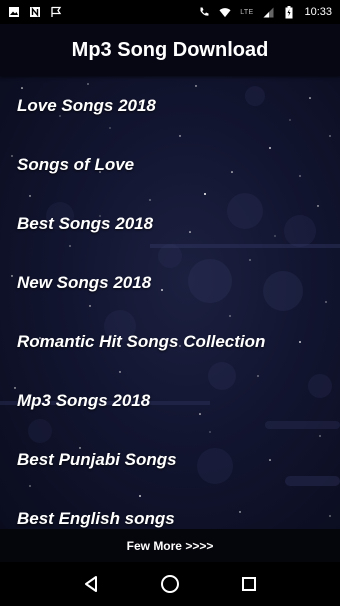 Image resolution: width=340 pixels, height=606 pixels. What do you see at coordinates (170, 12) in the screenshot?
I see `status-bar: LTE 10:33` at bounding box center [170, 12].